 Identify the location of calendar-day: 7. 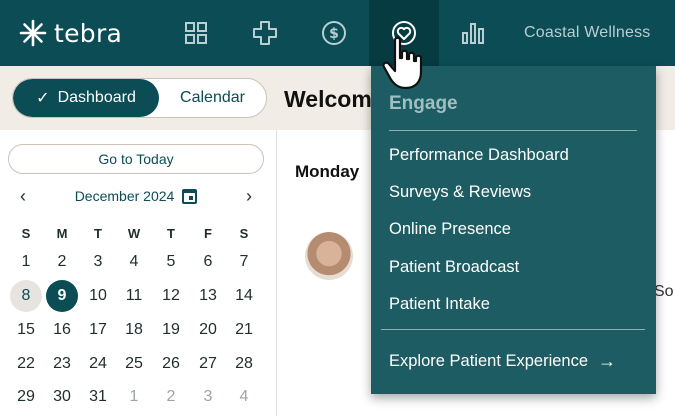
(244, 262).